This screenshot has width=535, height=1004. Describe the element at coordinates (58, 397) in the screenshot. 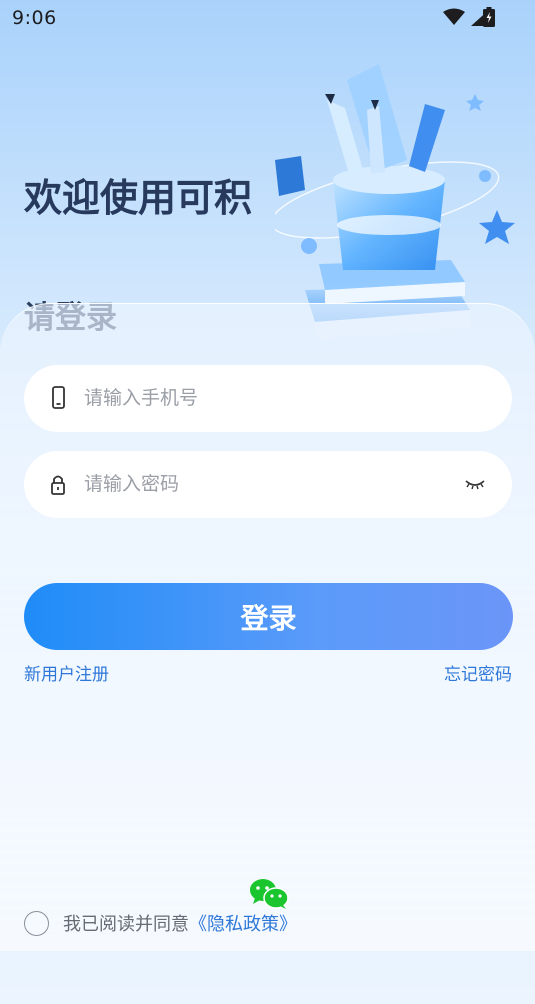

I see `phone-icon` at that location.